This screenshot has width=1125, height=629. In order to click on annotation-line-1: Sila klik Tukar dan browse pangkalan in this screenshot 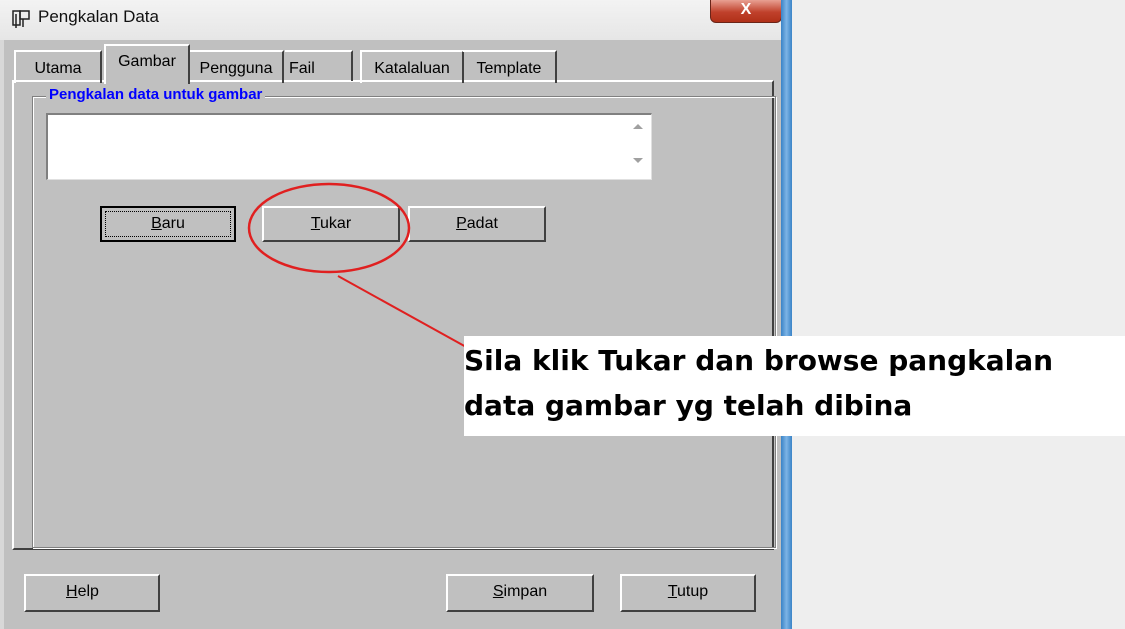, I will do `click(759, 360)`.